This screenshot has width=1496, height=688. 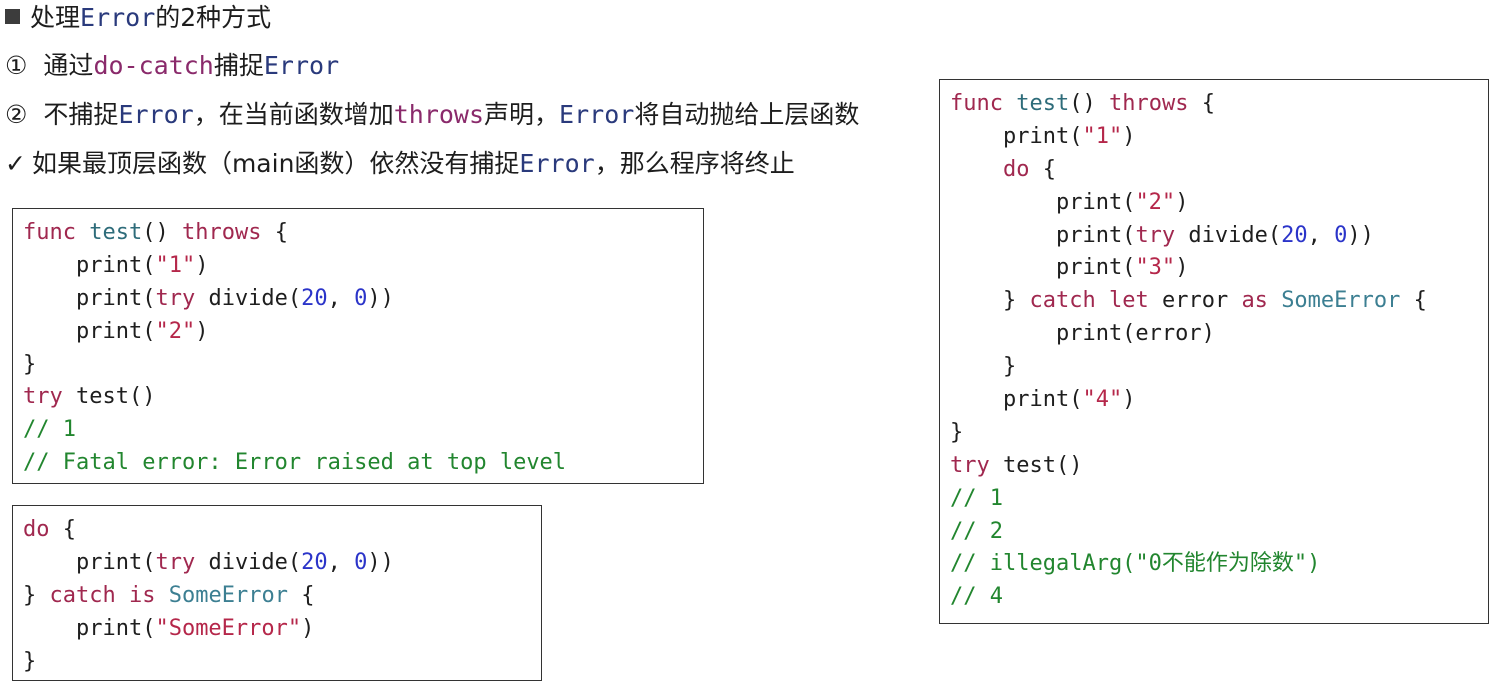 What do you see at coordinates (522, 114) in the screenshot?
I see `option-2-text-middle-2: 声明，` at bounding box center [522, 114].